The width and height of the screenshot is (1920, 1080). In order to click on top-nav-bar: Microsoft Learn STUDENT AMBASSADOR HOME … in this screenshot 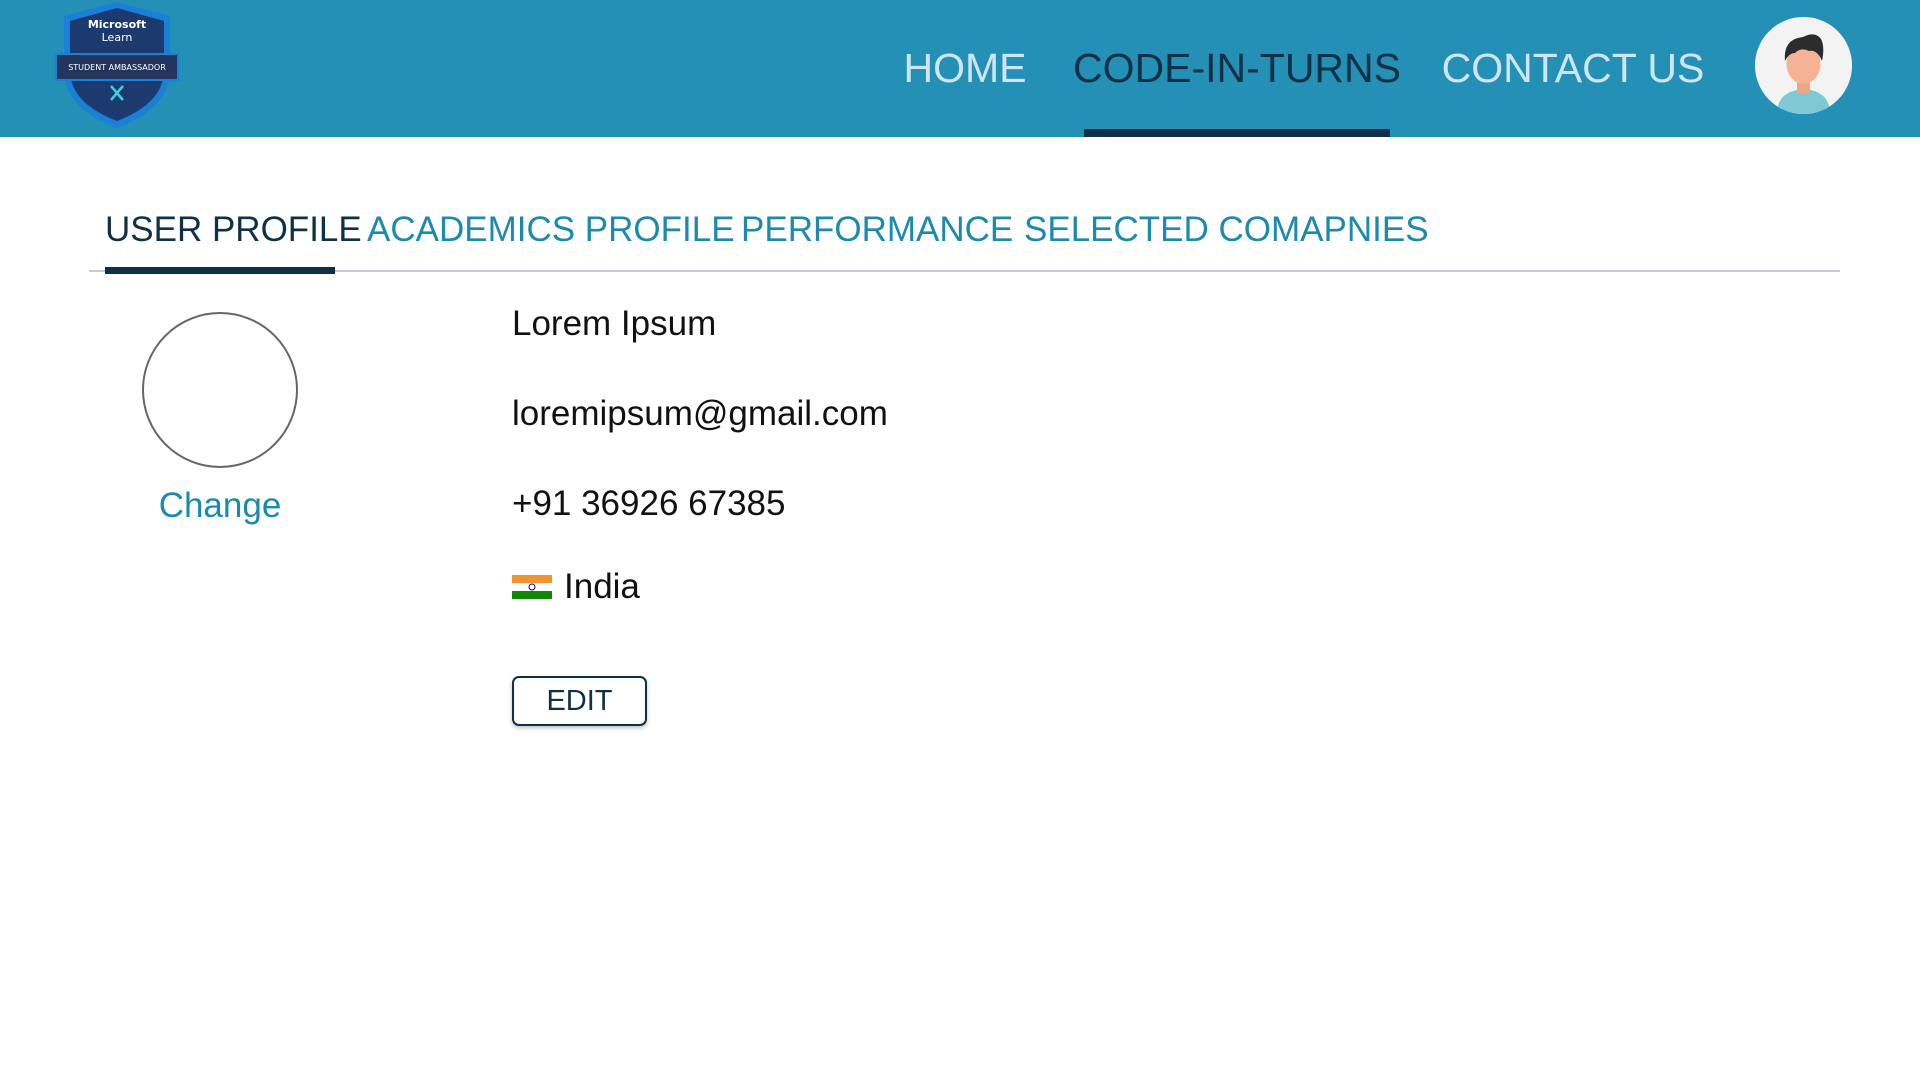, I will do `click(960, 68)`.